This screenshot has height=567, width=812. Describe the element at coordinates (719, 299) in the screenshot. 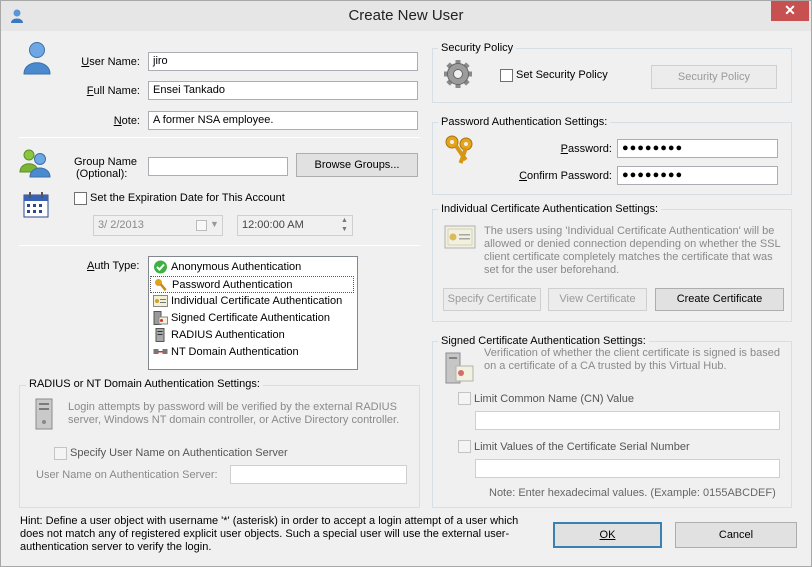

I see `create-certificate-button: Create Certificate` at that location.